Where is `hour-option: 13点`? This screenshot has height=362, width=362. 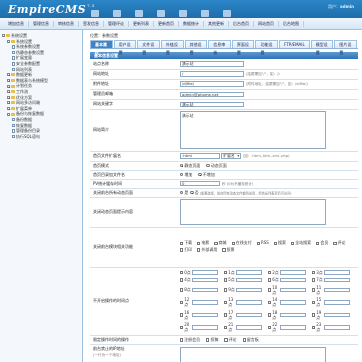 hour-option: 13点 is located at coordinates (246, 302).